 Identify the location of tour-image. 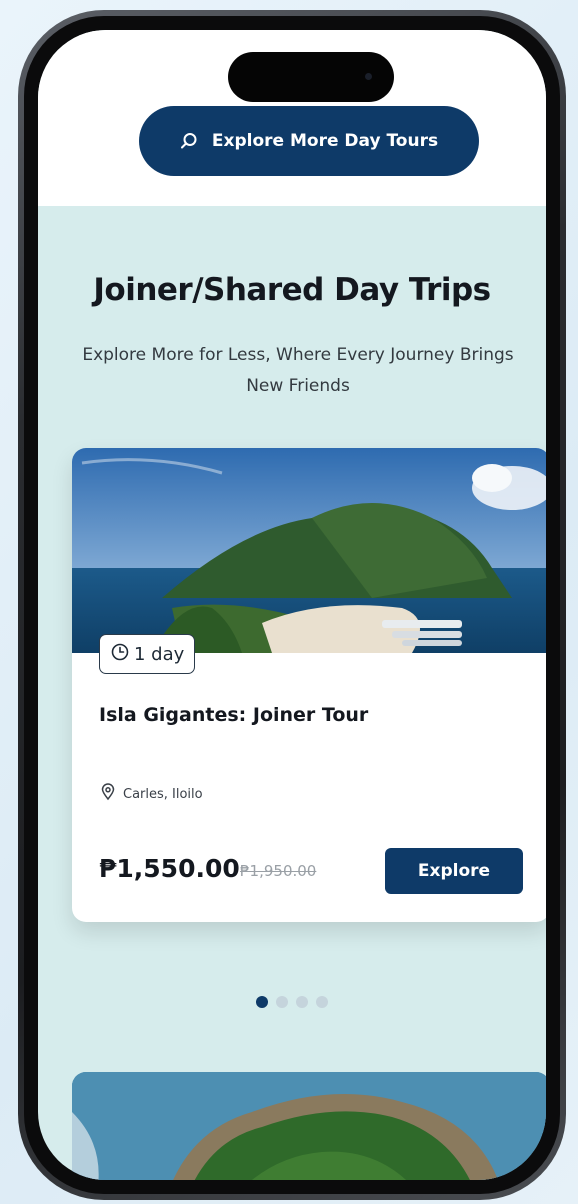
(309, 550).